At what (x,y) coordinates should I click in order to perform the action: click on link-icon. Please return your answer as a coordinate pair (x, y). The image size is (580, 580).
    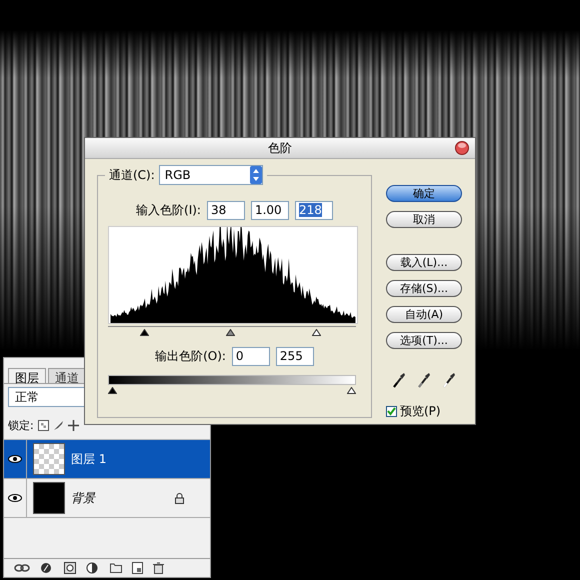
    Looking at the image, I should click on (22, 568).